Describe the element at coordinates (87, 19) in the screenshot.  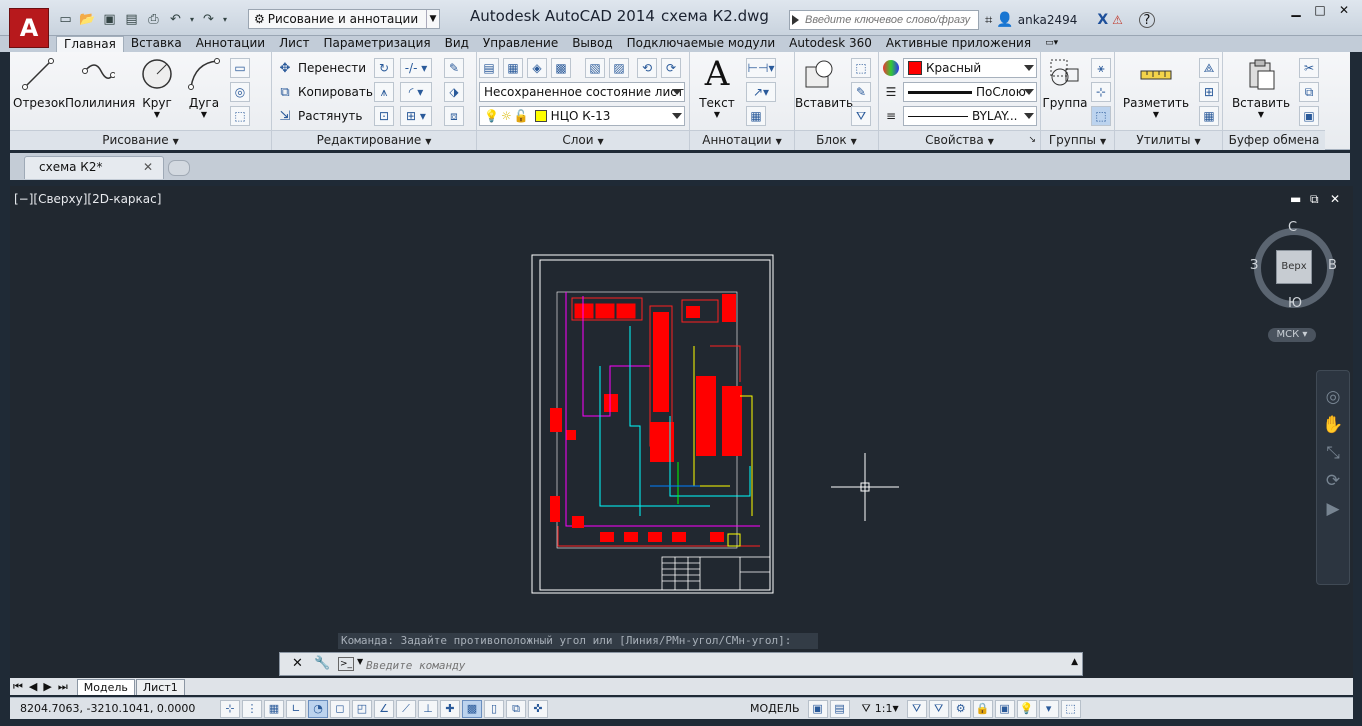
I see `open-file-icon: 📂` at that location.